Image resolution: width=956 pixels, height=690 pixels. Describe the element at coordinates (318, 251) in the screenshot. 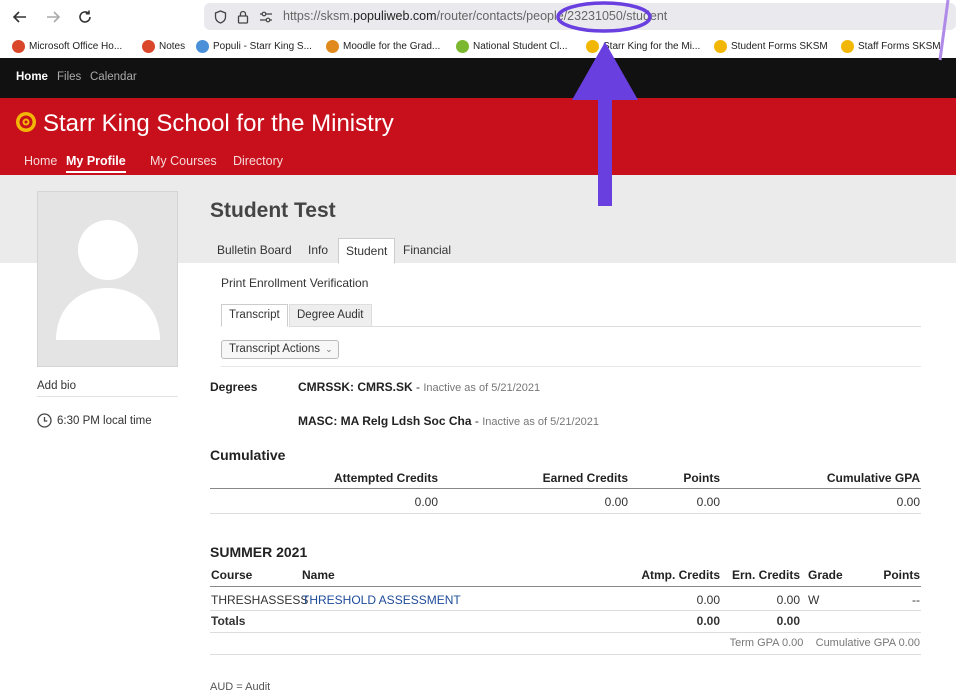

I see `tab-info: Info` at that location.